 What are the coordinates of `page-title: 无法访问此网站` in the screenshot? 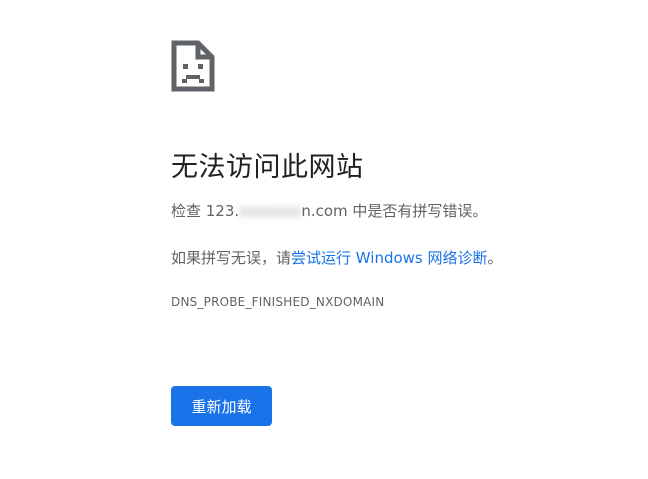 It's located at (267, 167).